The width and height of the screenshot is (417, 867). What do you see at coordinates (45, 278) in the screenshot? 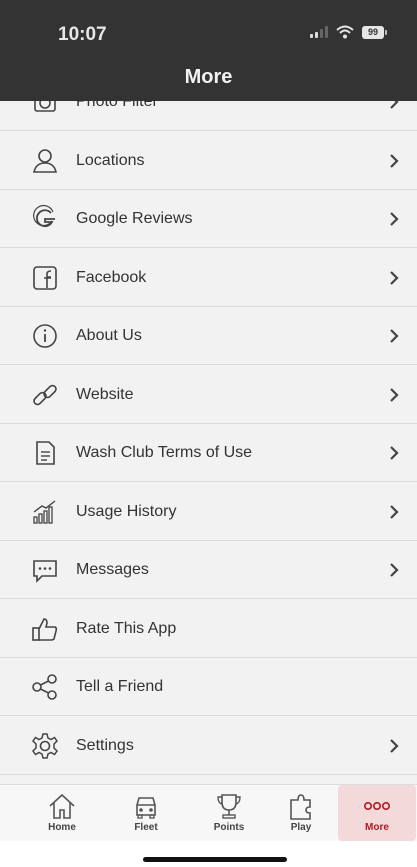
I see `facebook-icon` at bounding box center [45, 278].